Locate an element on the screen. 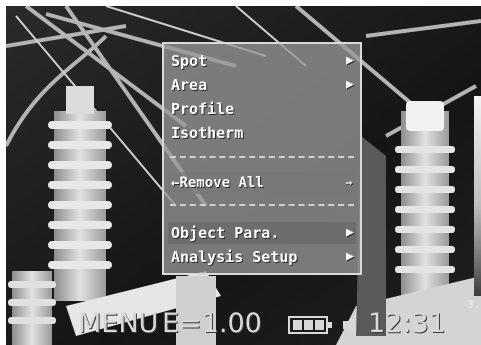  menu-item-analysis-setup: Analysis Setup ▶ is located at coordinates (262, 257).